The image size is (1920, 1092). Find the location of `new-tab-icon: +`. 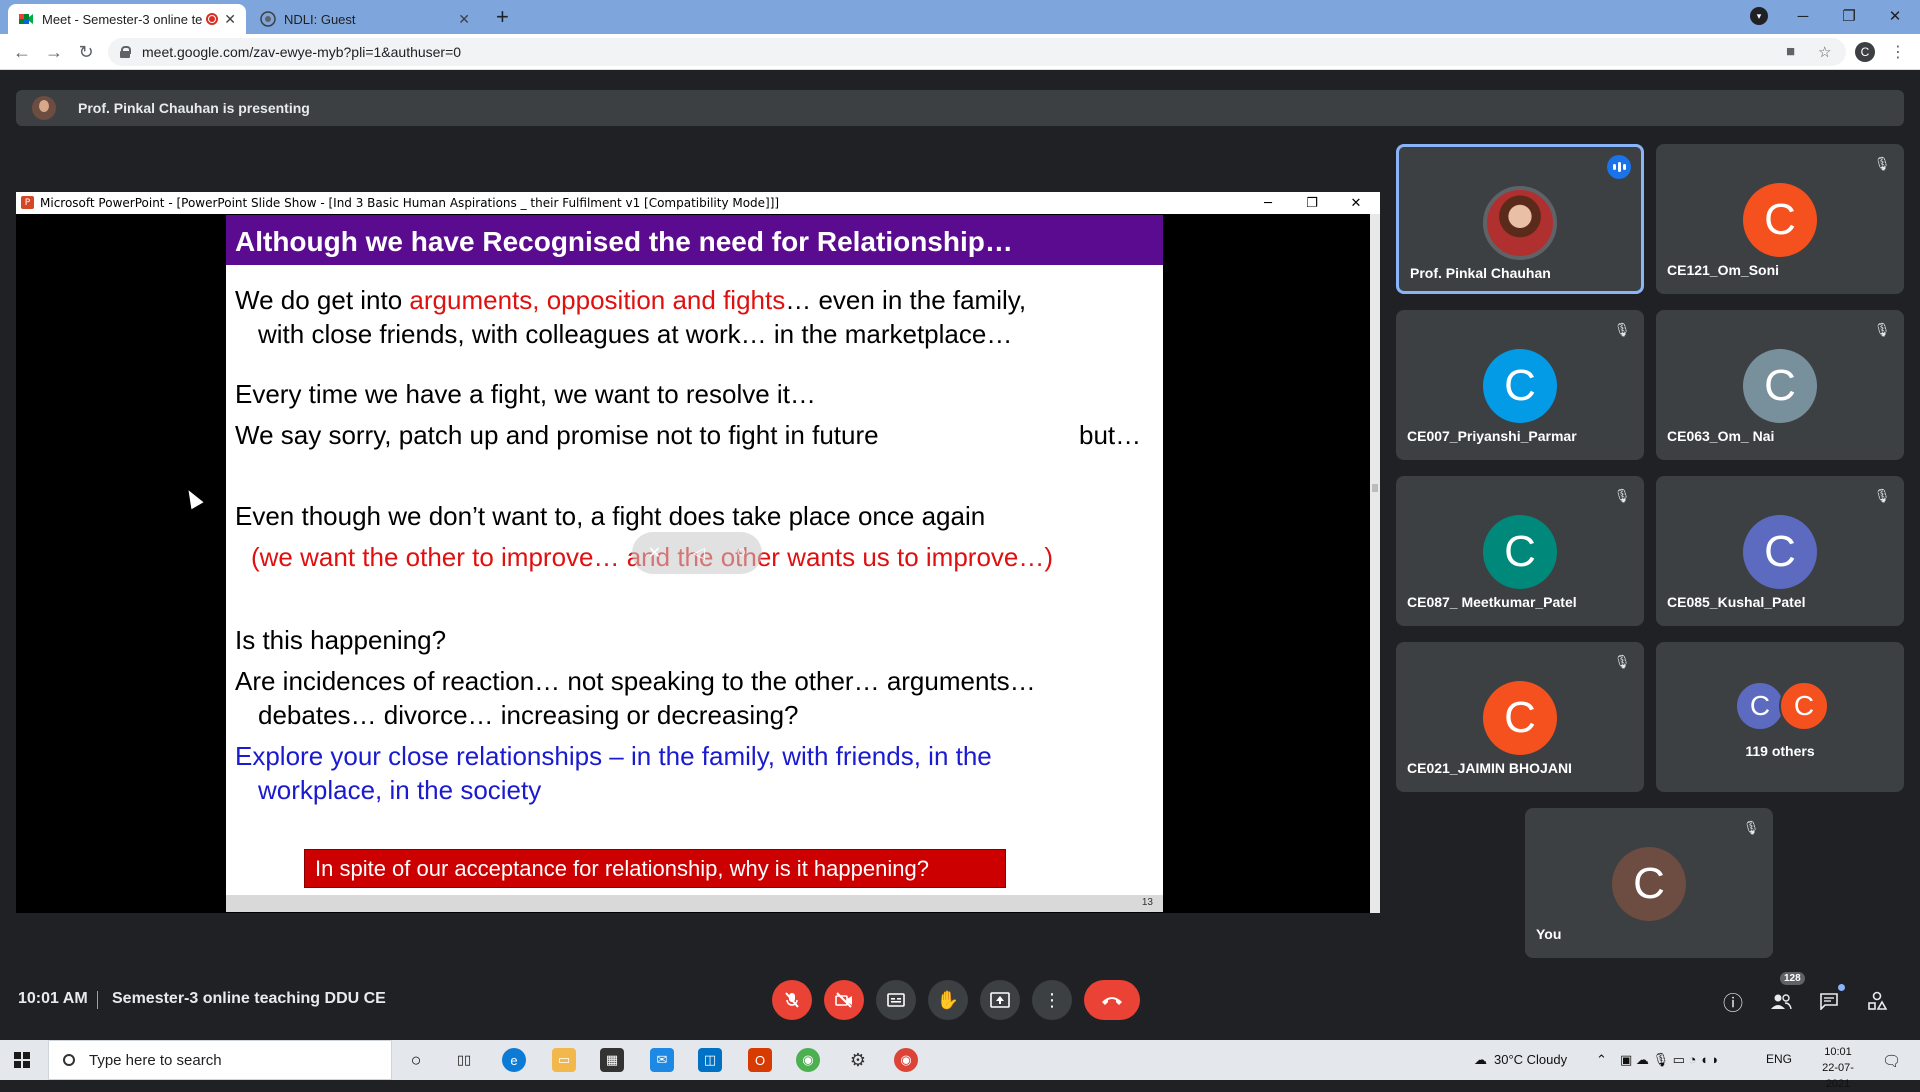

new-tab-icon: + is located at coordinates (502, 17).